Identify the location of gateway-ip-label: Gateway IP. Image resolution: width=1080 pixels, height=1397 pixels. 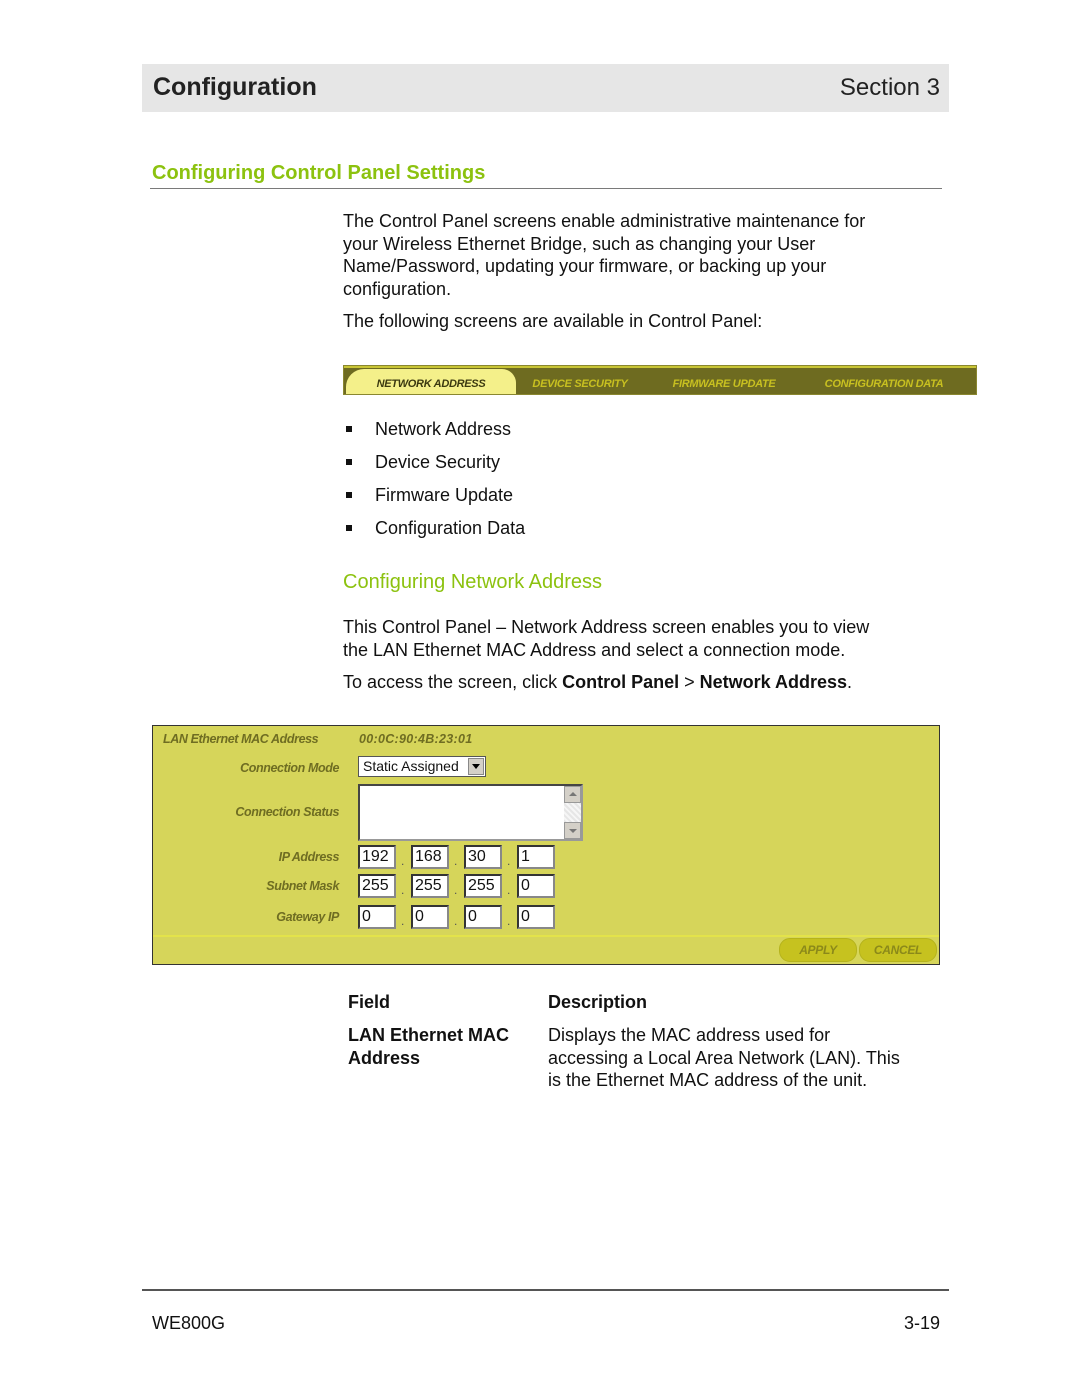
(307, 917).